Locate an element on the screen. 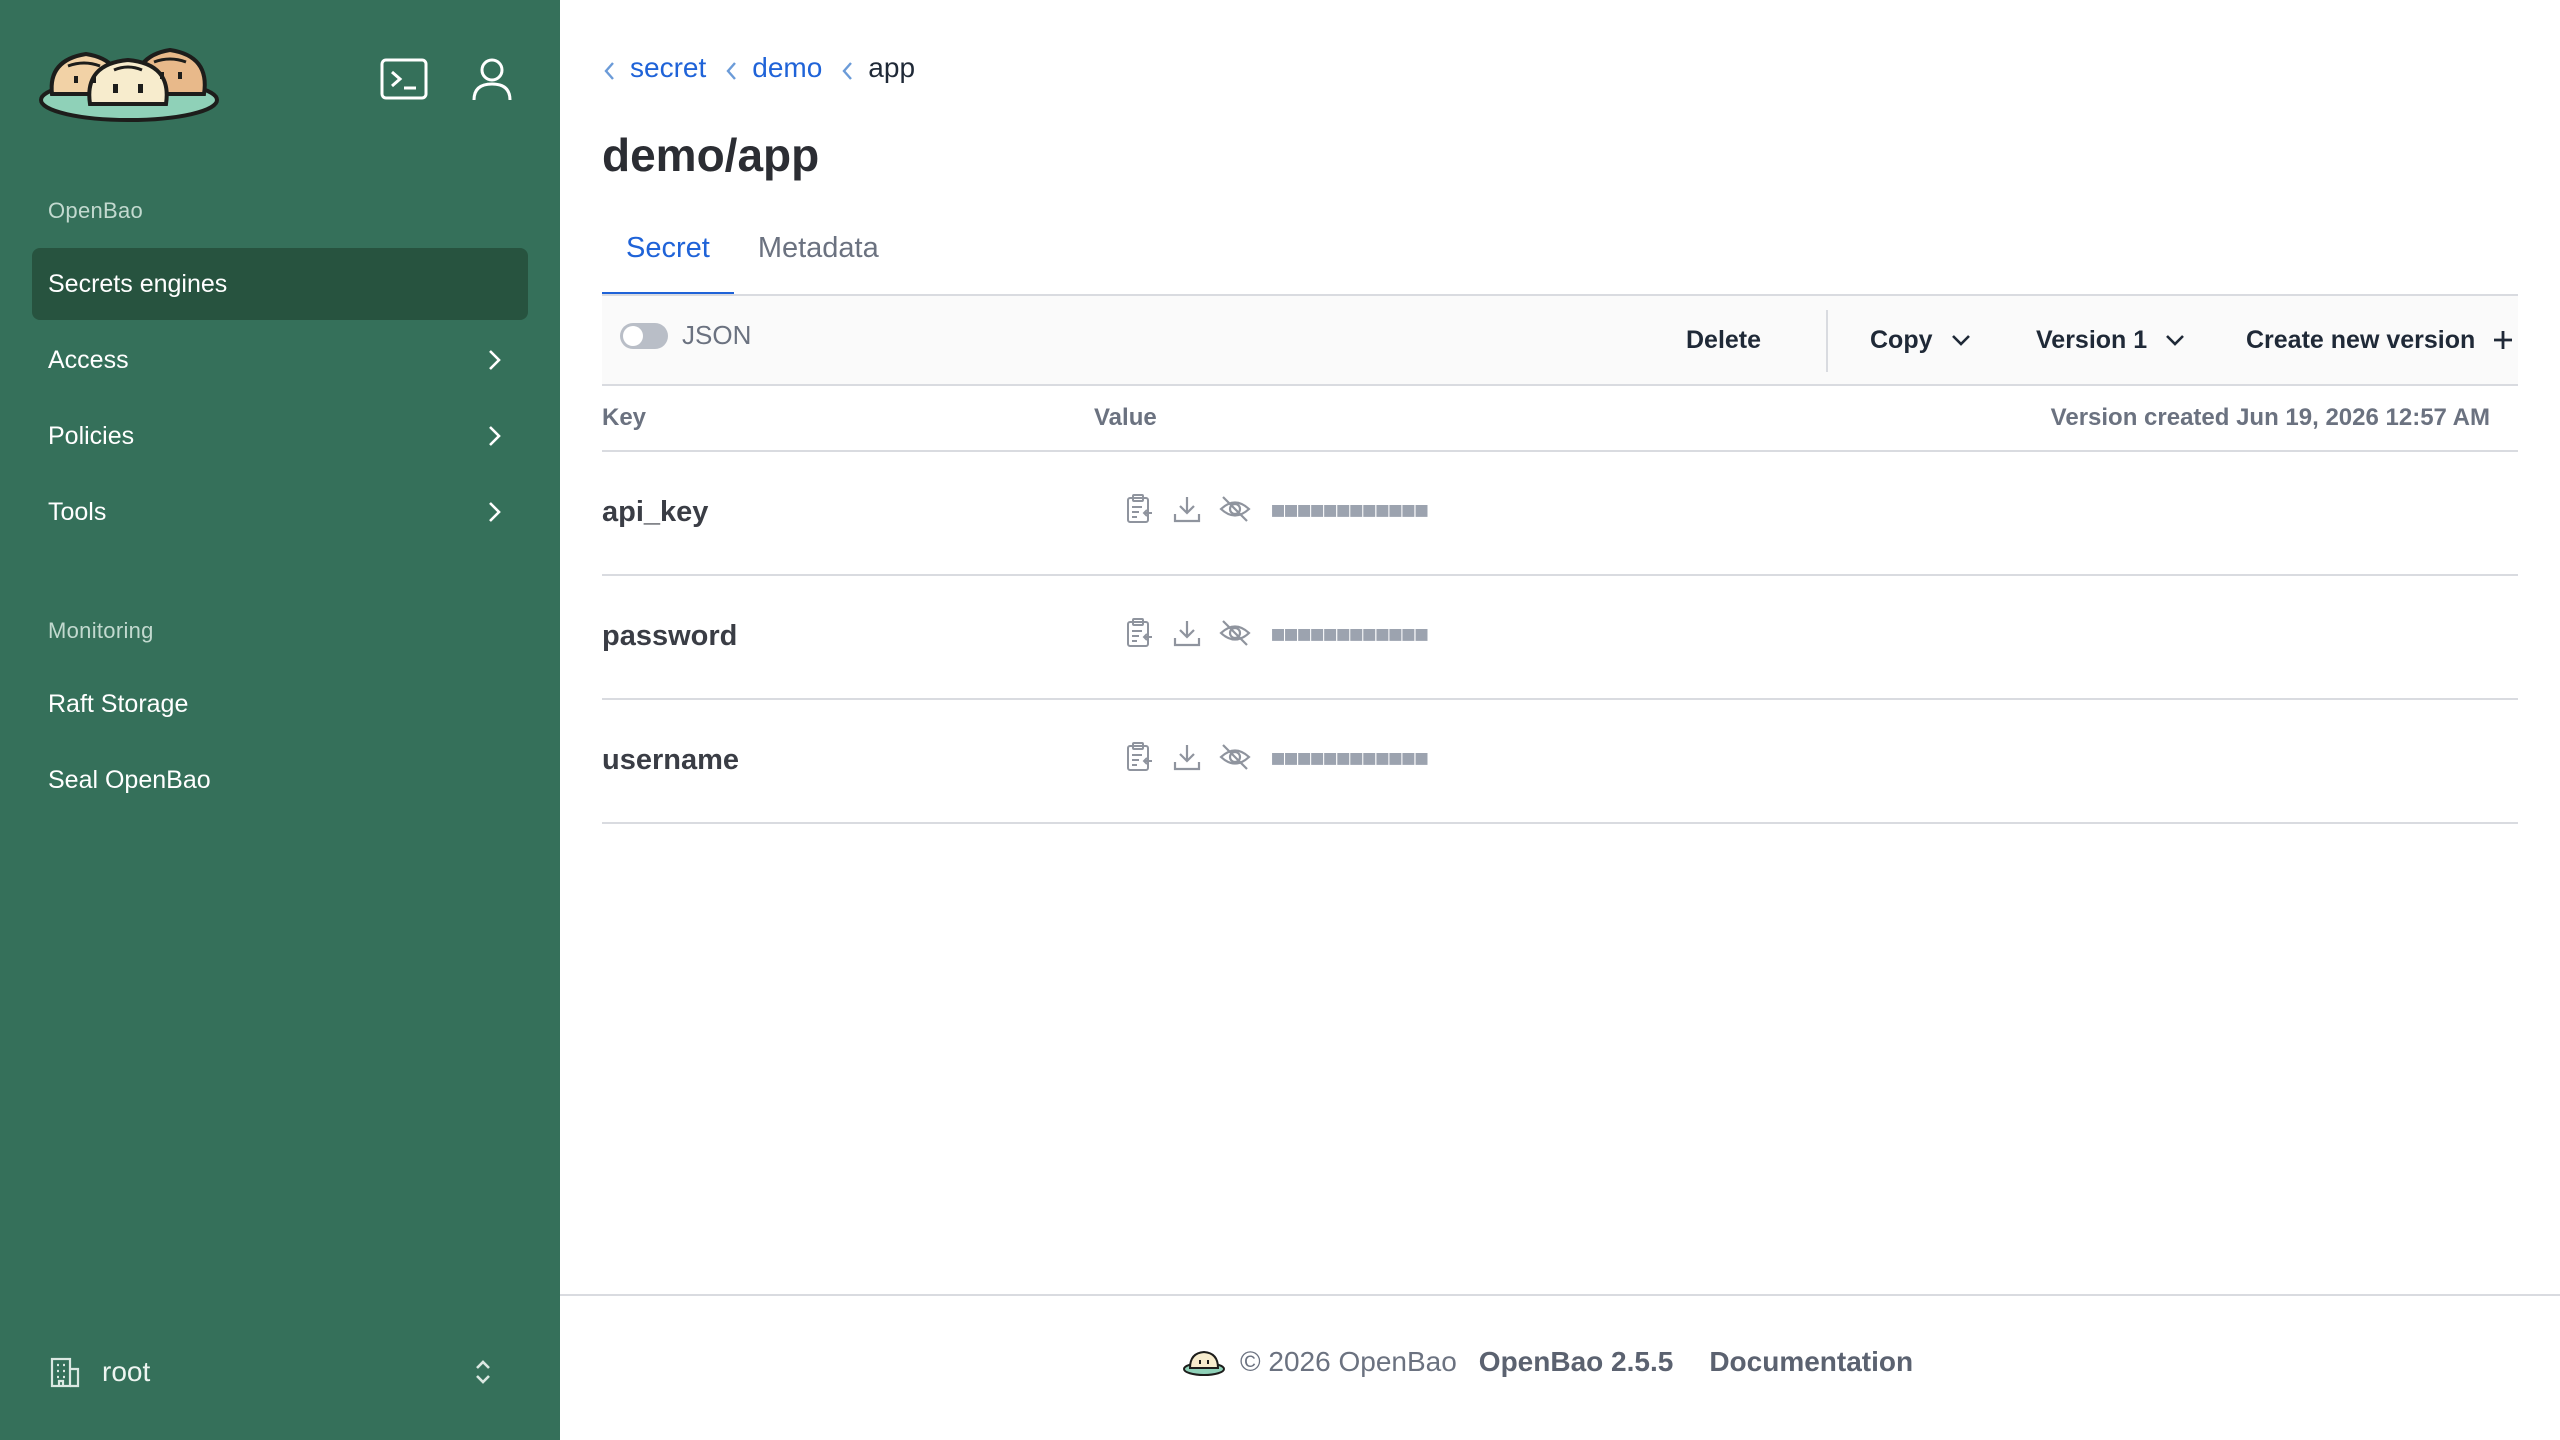 The width and height of the screenshot is (2560, 1440). sidebar-item-policies: Policies is located at coordinates (280, 436).